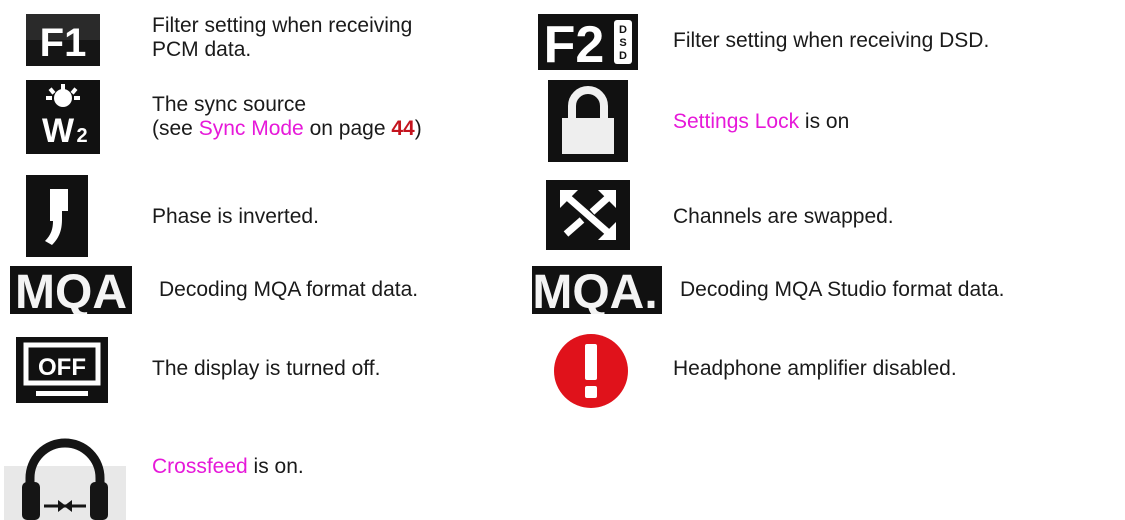  What do you see at coordinates (418, 128) in the screenshot?
I see `sync-text-post: )` at bounding box center [418, 128].